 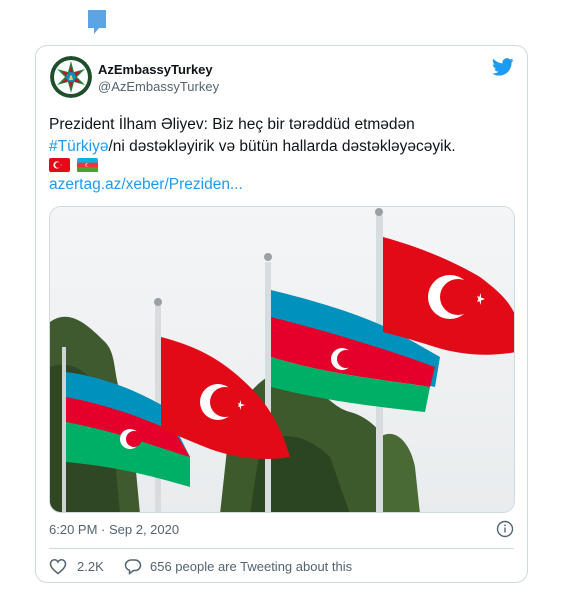 What do you see at coordinates (58, 567) in the screenshot?
I see `heart-icon` at bounding box center [58, 567].